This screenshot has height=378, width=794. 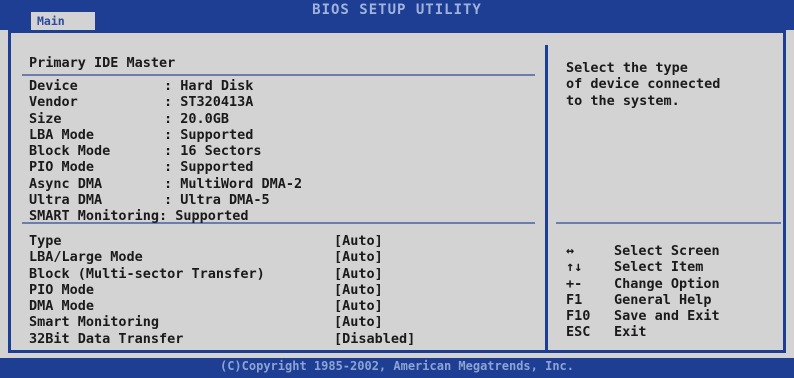 I want to click on info-value: : Hard Disk, so click(x=209, y=86).